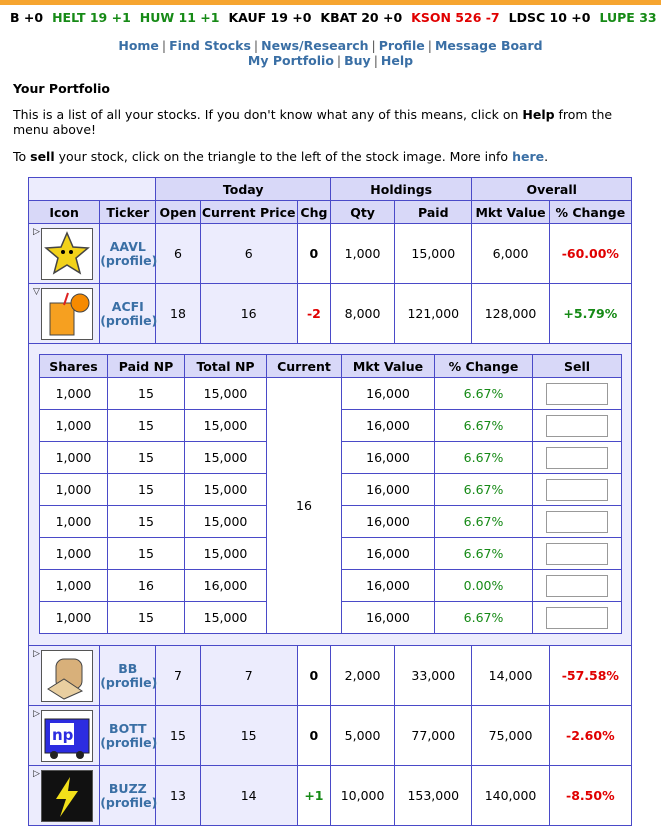 This screenshot has height=826, width=661. I want to click on current-price: 6, so click(248, 253).